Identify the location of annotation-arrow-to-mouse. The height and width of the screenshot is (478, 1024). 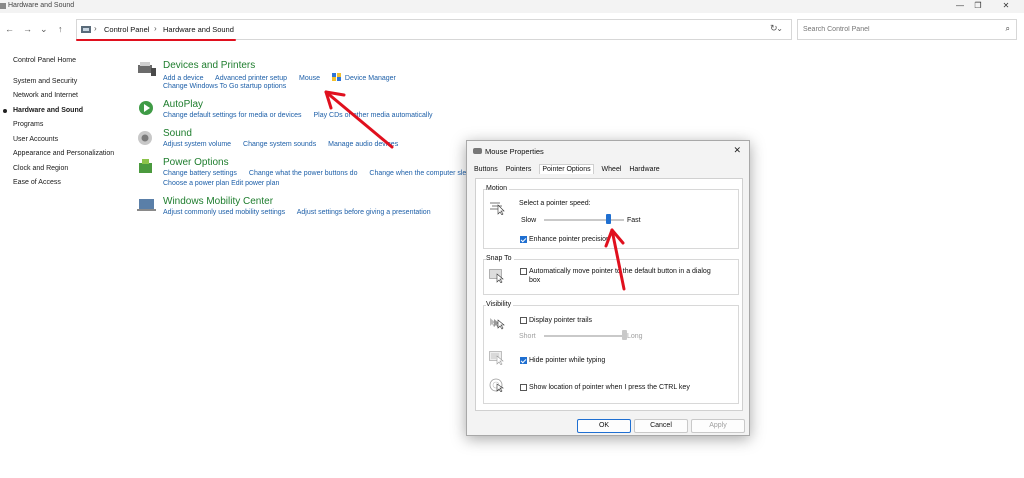
(359, 119).